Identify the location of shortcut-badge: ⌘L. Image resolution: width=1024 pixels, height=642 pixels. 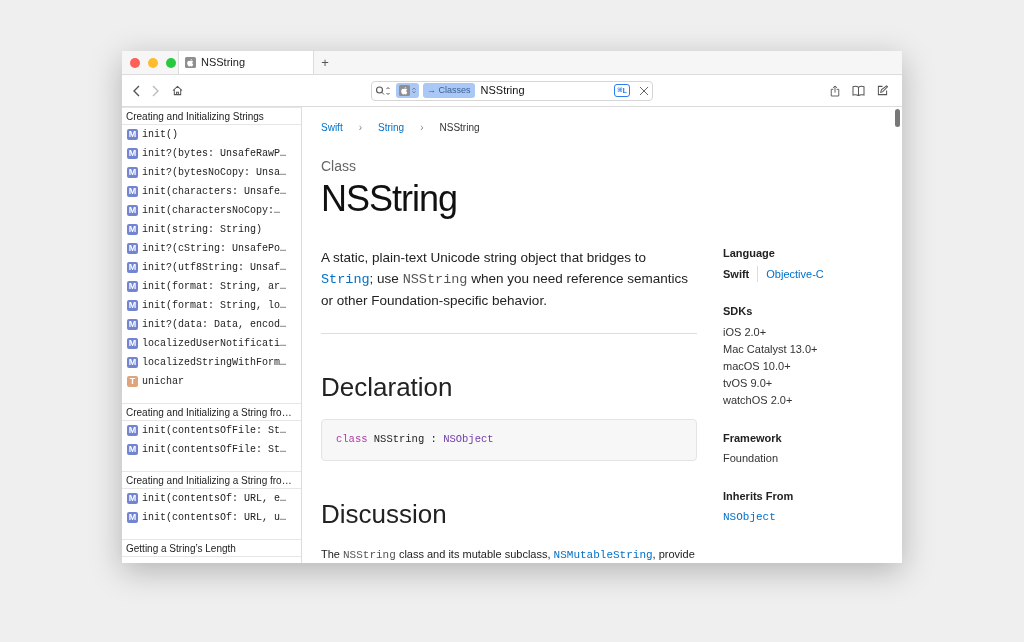
(622, 90).